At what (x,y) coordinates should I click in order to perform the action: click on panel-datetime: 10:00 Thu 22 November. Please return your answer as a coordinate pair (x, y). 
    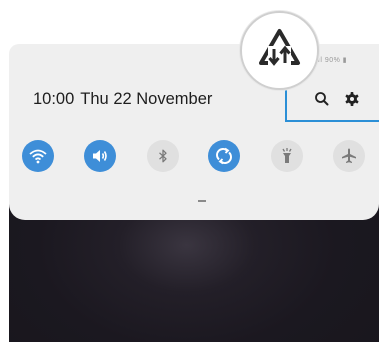
    Looking at the image, I should click on (122, 99).